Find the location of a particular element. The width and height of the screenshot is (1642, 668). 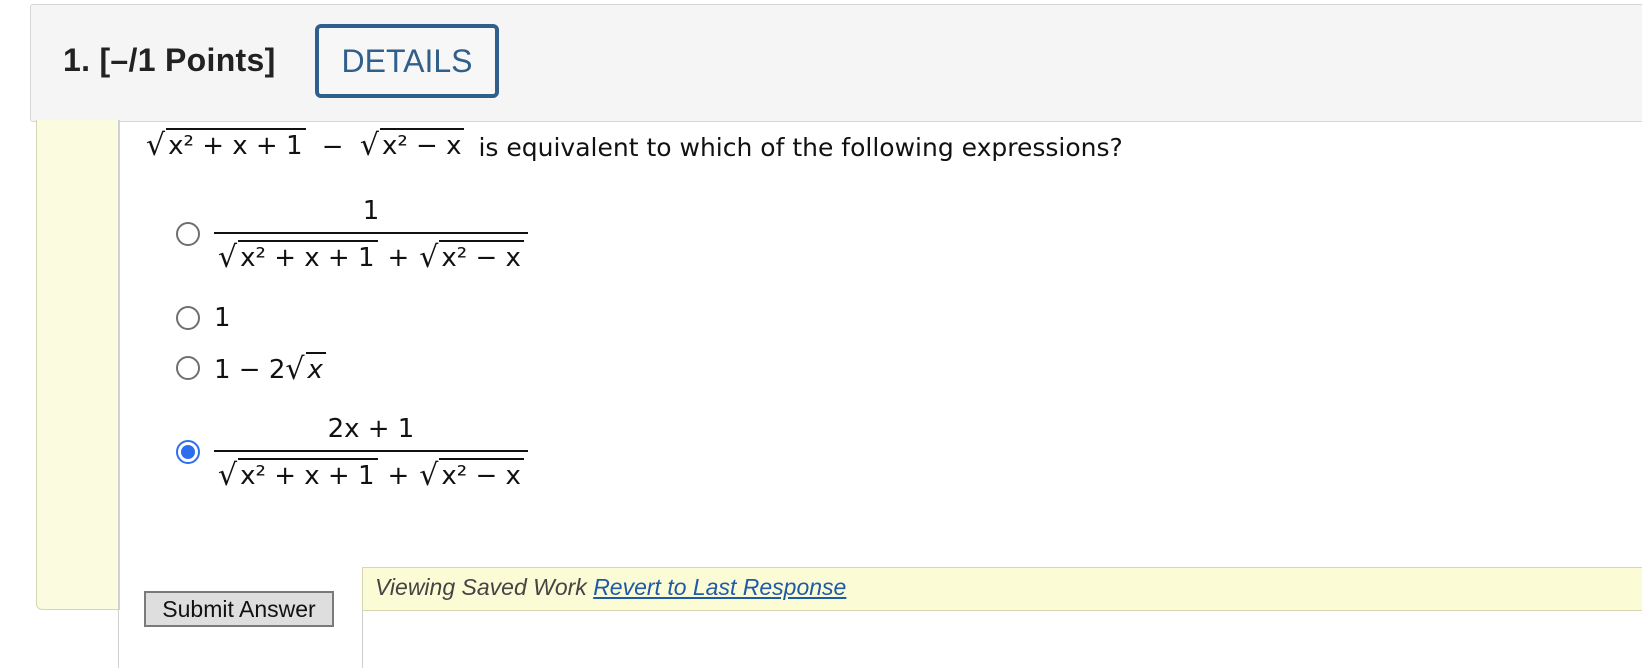

option-1: 1 √ x² + x + 1 + √ x² − x is located at coordinates (352, 234).